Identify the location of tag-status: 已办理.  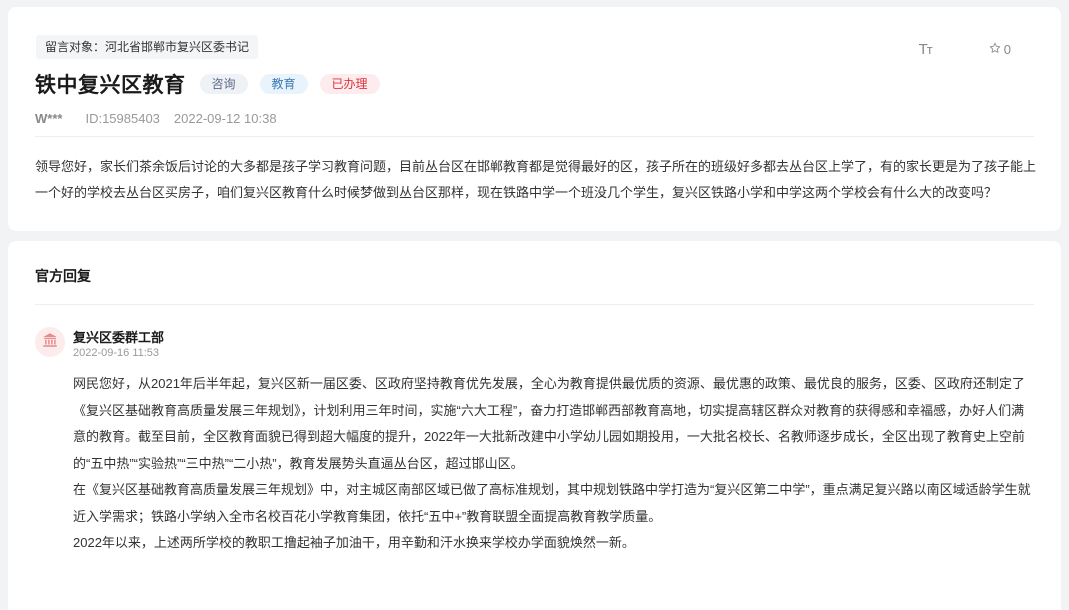
(349, 84).